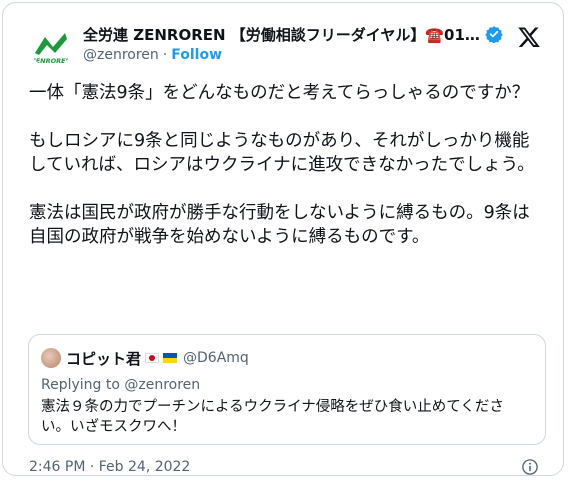 The image size is (569, 481). I want to click on japan-flag-icon, so click(152, 358).